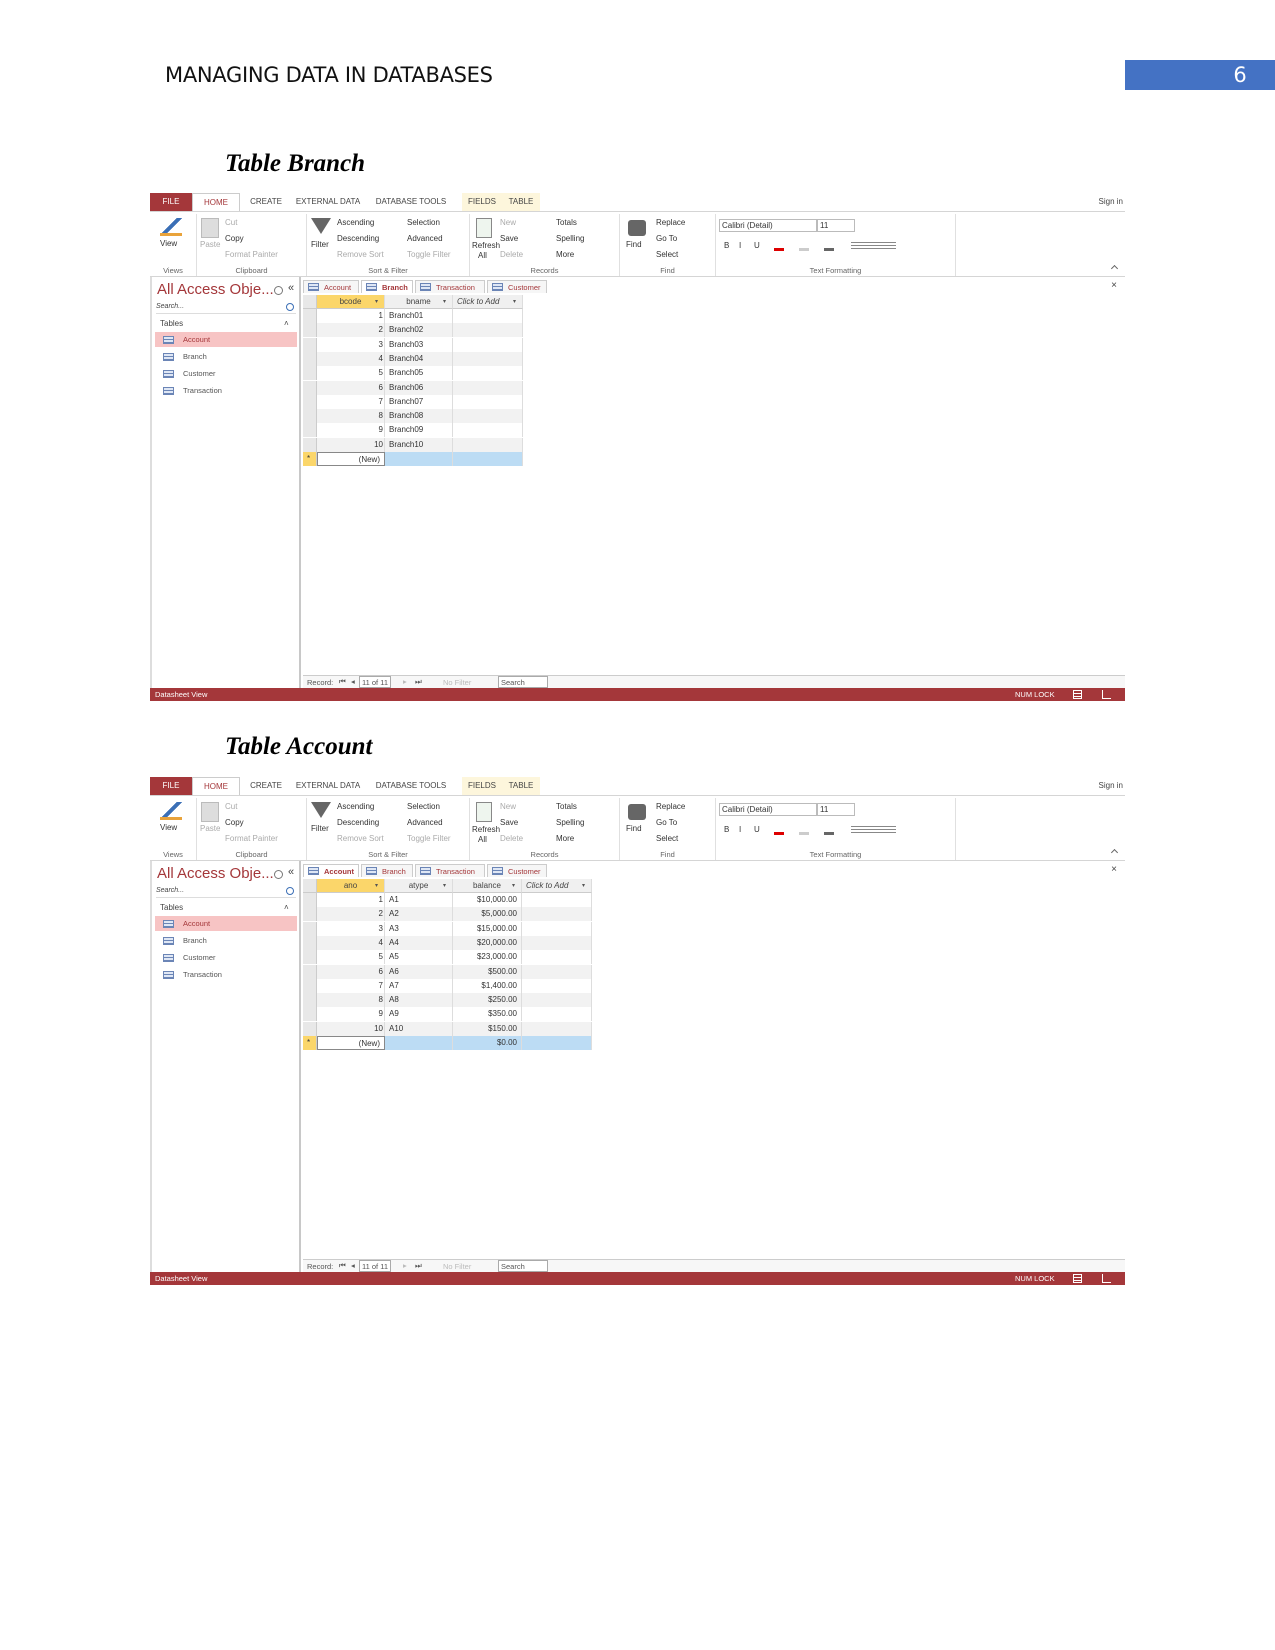 The image size is (1275, 1650). What do you see at coordinates (351, 928) in the screenshot?
I see `table-cell: 3` at bounding box center [351, 928].